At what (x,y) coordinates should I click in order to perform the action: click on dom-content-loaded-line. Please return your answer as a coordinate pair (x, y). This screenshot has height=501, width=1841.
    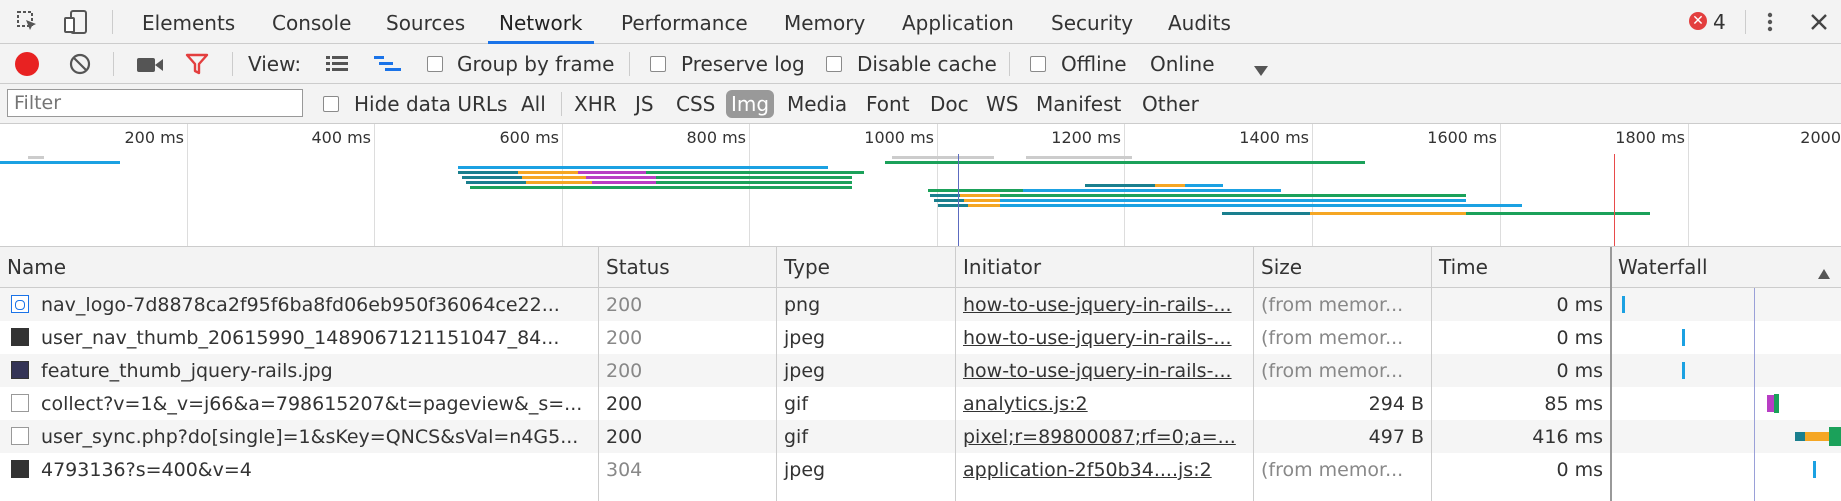
    Looking at the image, I should click on (958, 200).